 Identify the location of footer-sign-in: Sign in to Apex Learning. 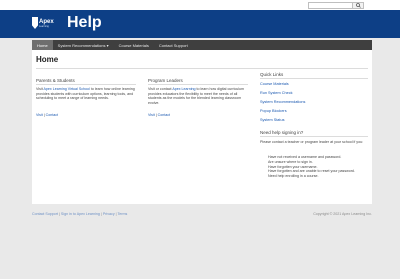
(80, 214).